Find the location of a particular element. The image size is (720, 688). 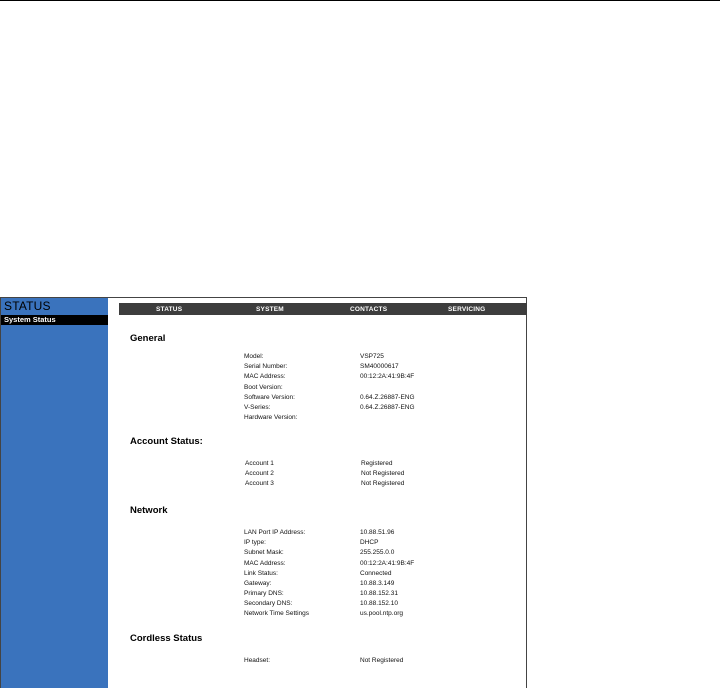

tab-status: STATUS is located at coordinates (169, 309).